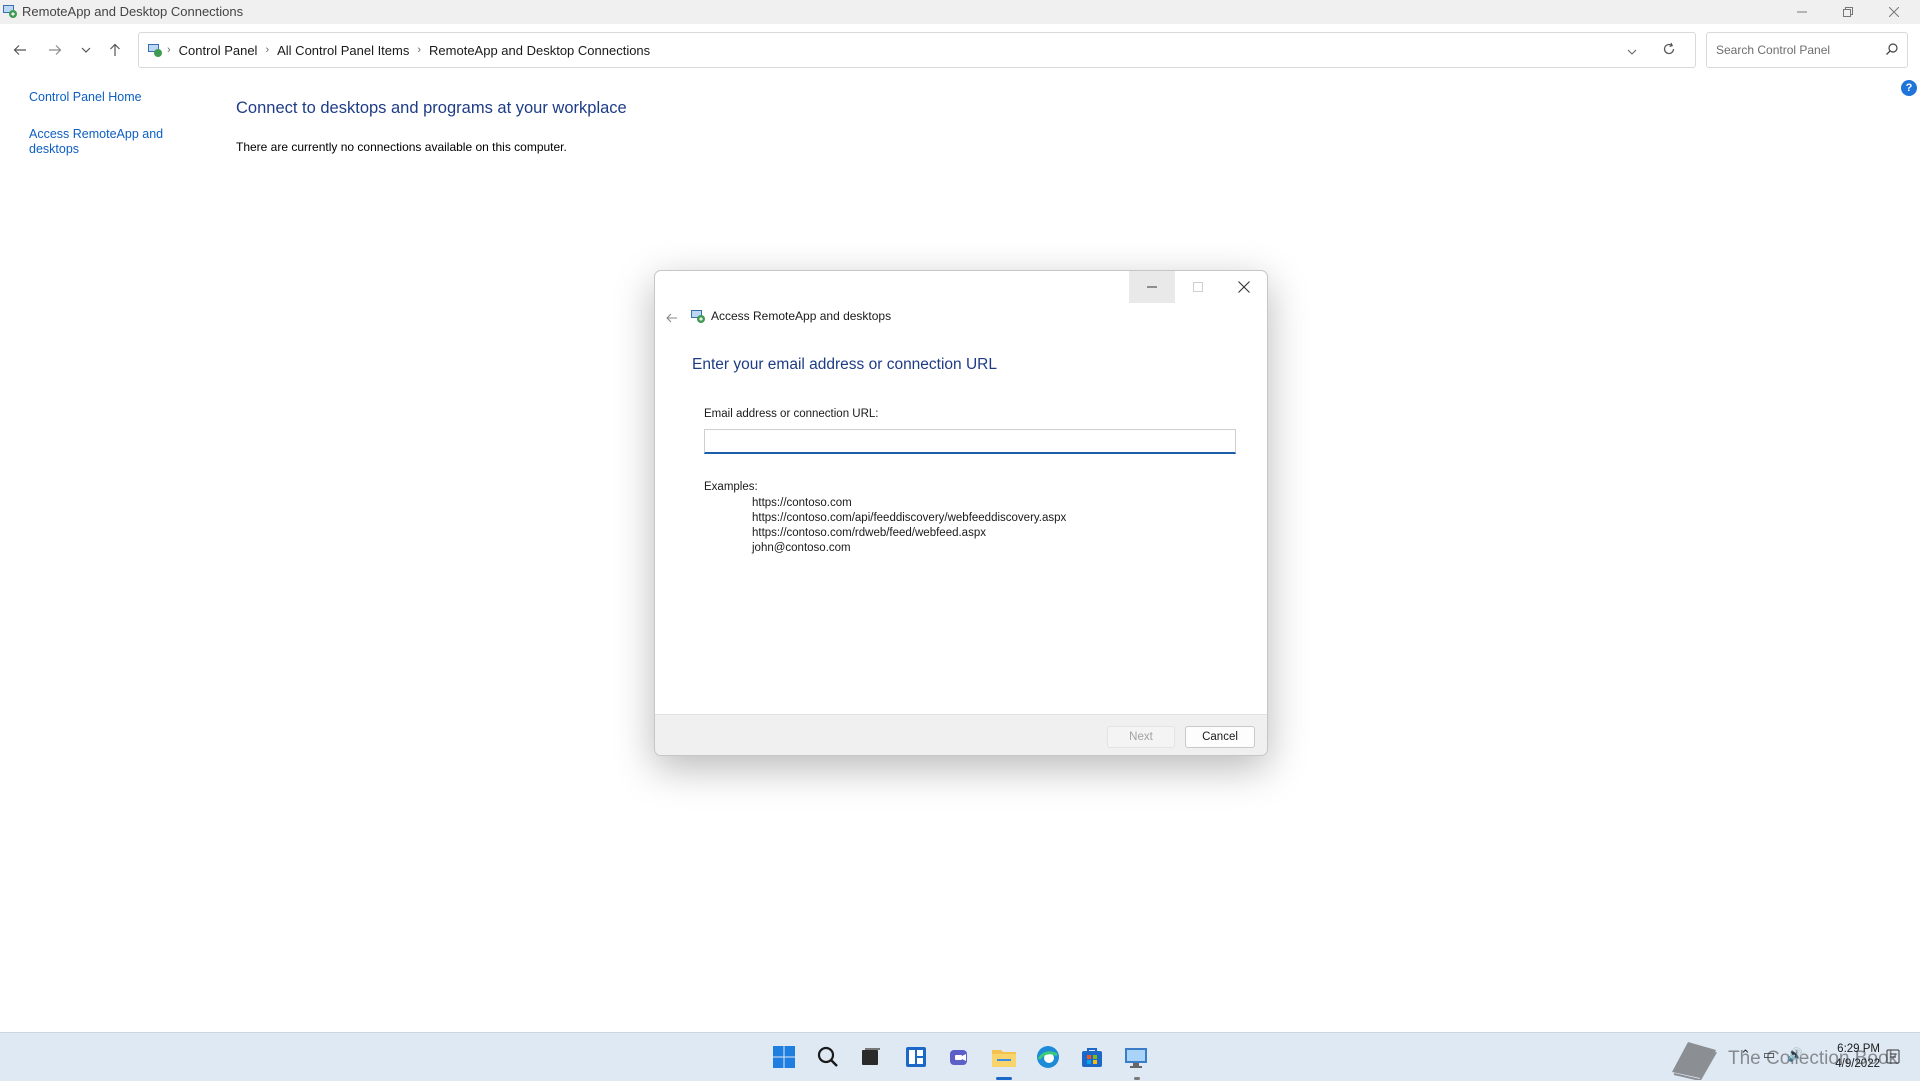 The height and width of the screenshot is (1081, 1920). What do you see at coordinates (539, 50) in the screenshot?
I see `breadcrumb-current: RemoteApp and Desktop Connections` at bounding box center [539, 50].